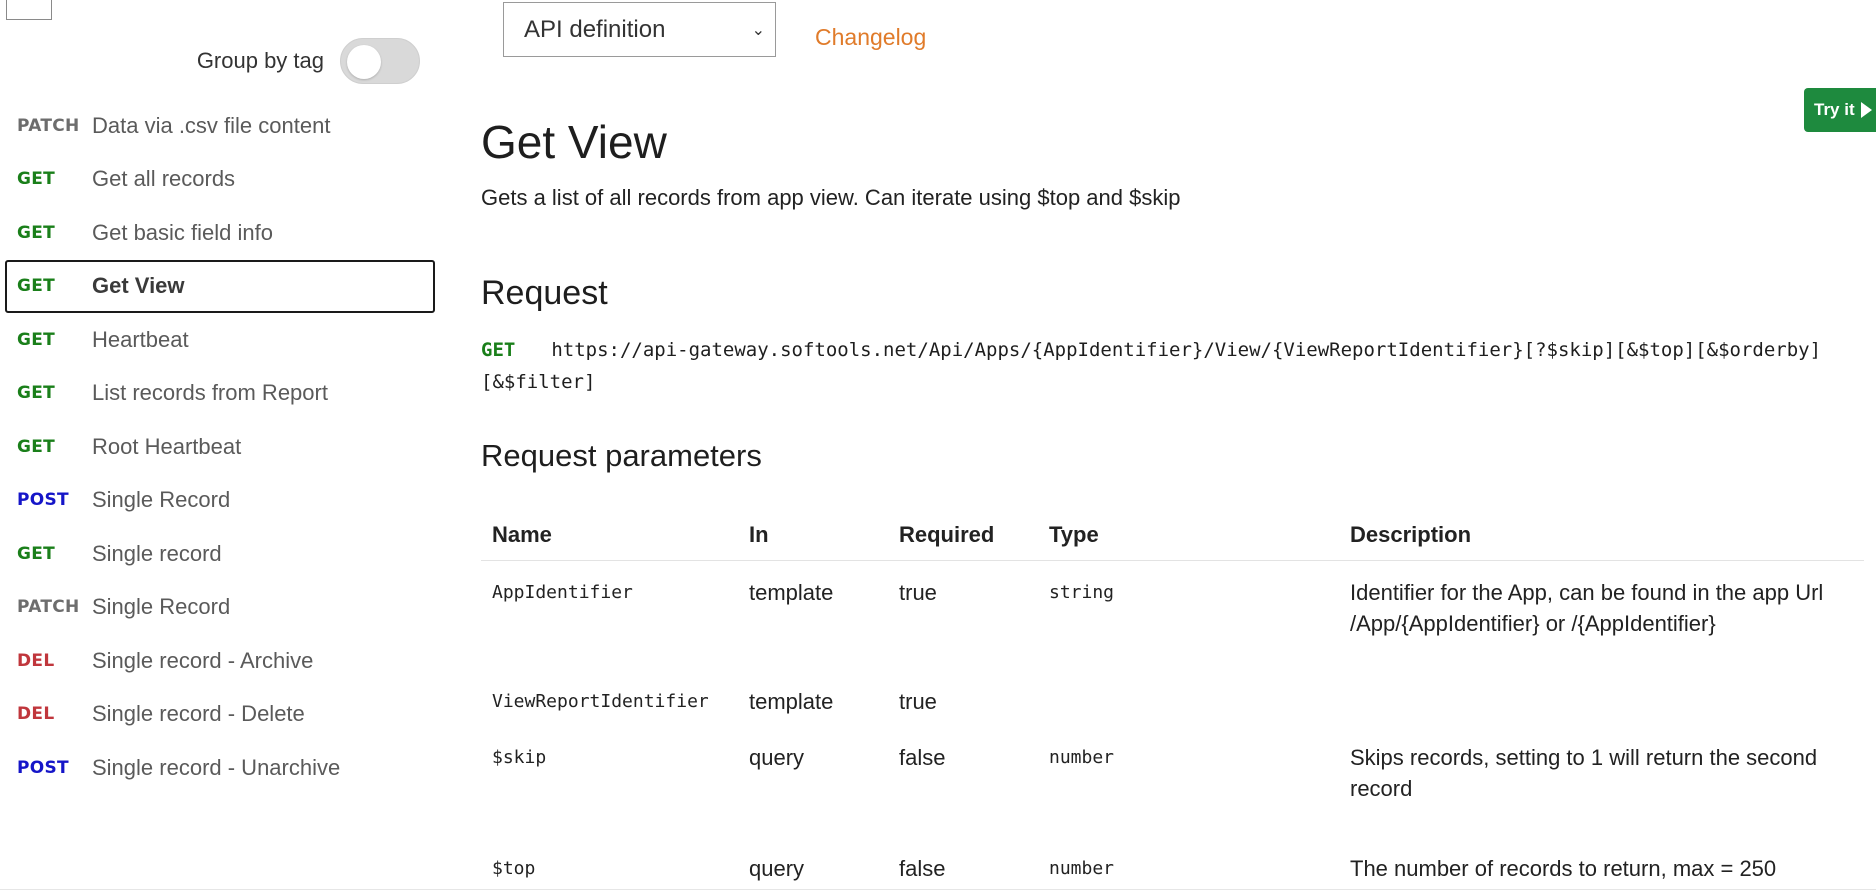 This screenshot has width=1876, height=893. What do you see at coordinates (498, 350) in the screenshot?
I see `request-method: GET` at bounding box center [498, 350].